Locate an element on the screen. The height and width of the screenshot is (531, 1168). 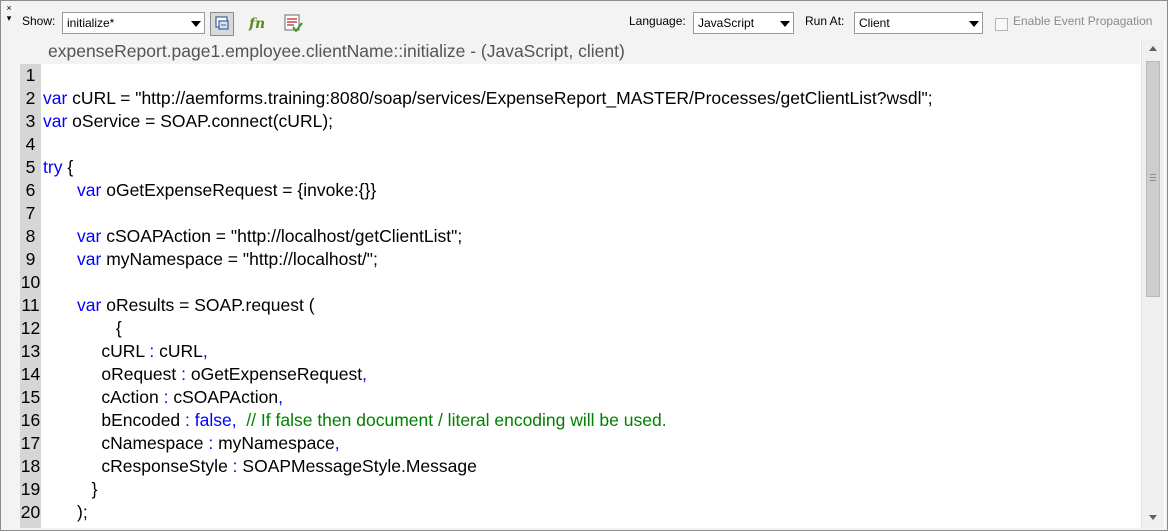
check-script-syntax-button is located at coordinates (294, 24).